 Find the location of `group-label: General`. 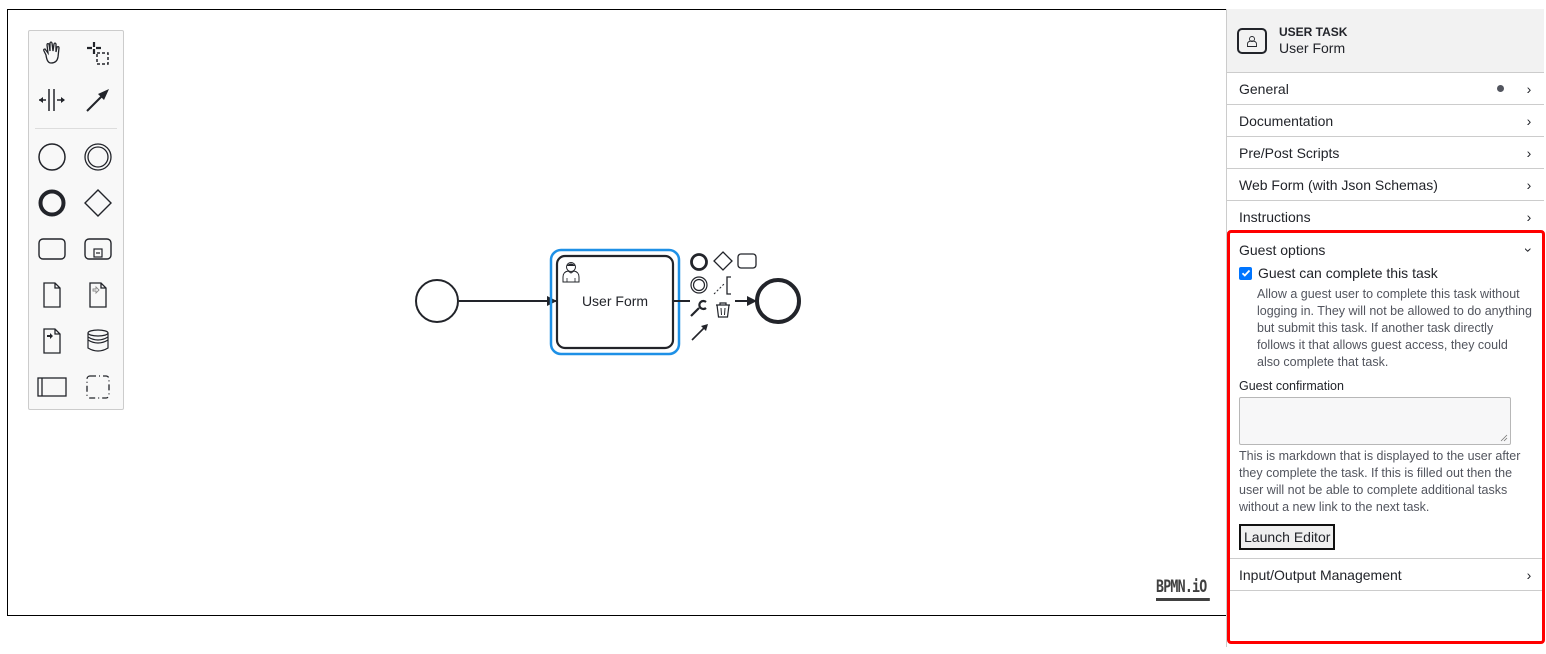

group-label: General is located at coordinates (1264, 88).